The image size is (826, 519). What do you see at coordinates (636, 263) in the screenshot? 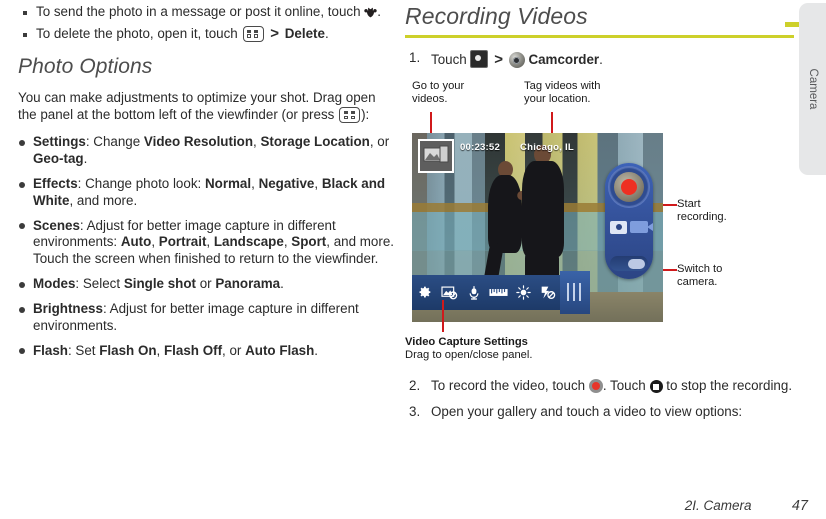
I see `toggle-knob` at bounding box center [636, 263].